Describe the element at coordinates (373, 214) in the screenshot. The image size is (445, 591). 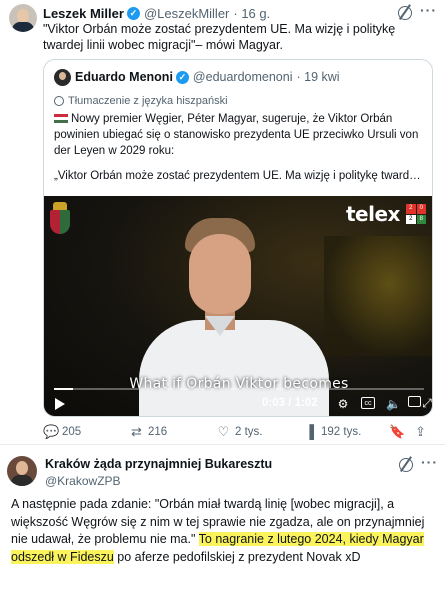
I see `telex-logo: telex` at that location.